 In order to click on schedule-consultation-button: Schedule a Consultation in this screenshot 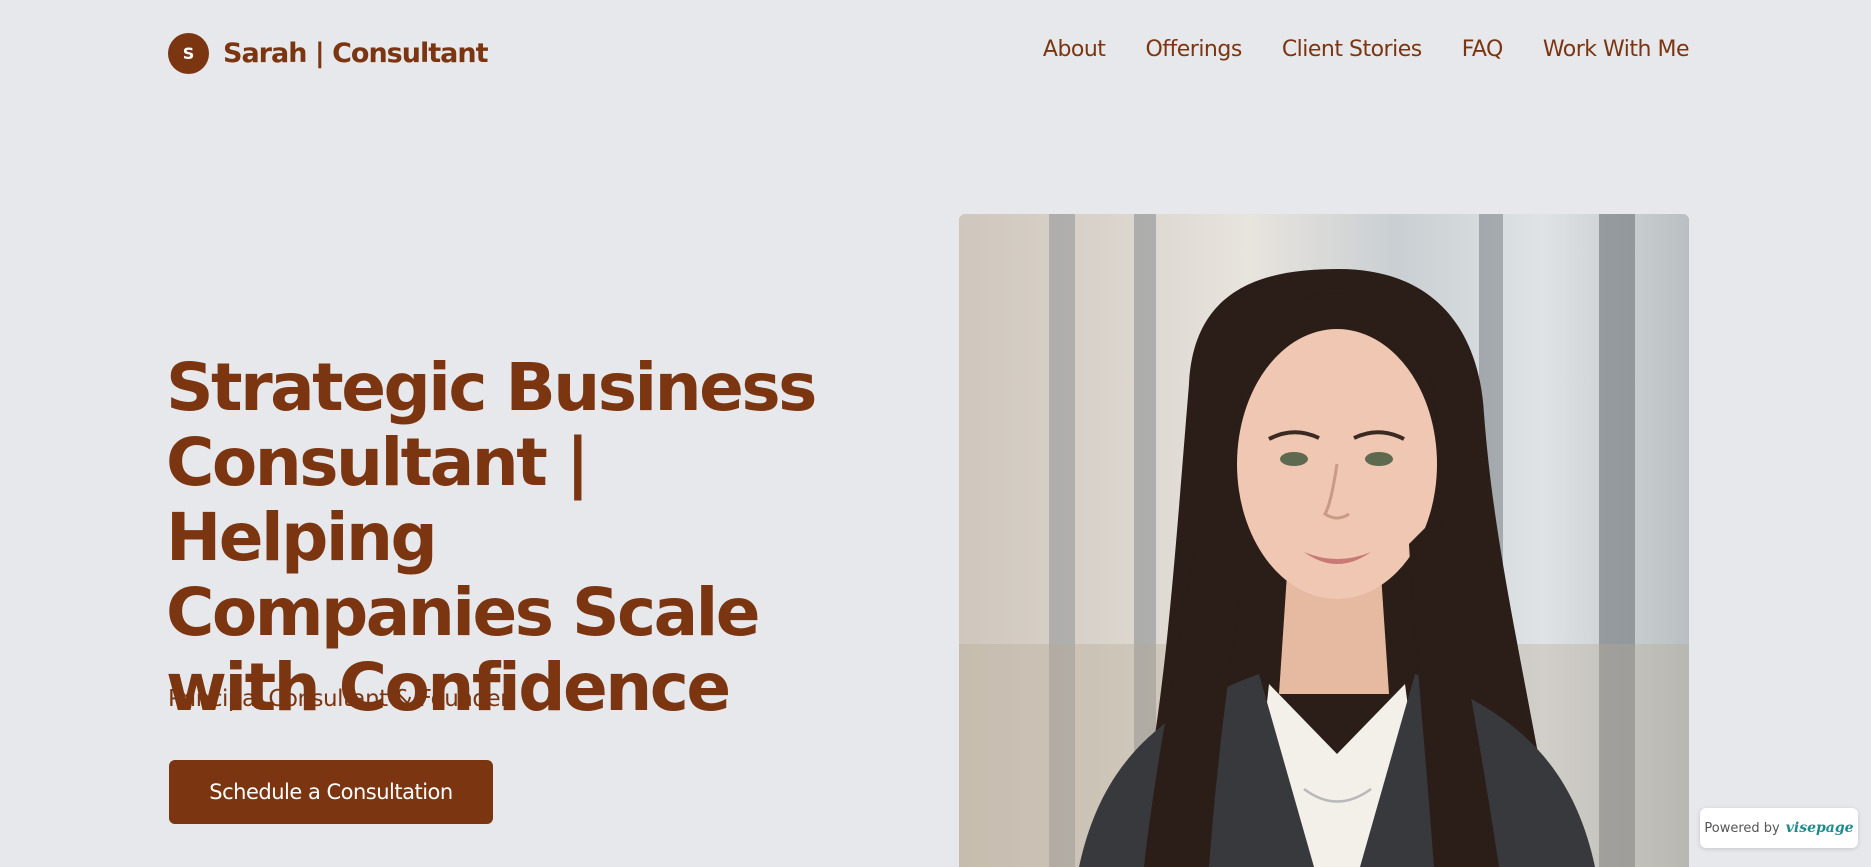, I will do `click(331, 792)`.